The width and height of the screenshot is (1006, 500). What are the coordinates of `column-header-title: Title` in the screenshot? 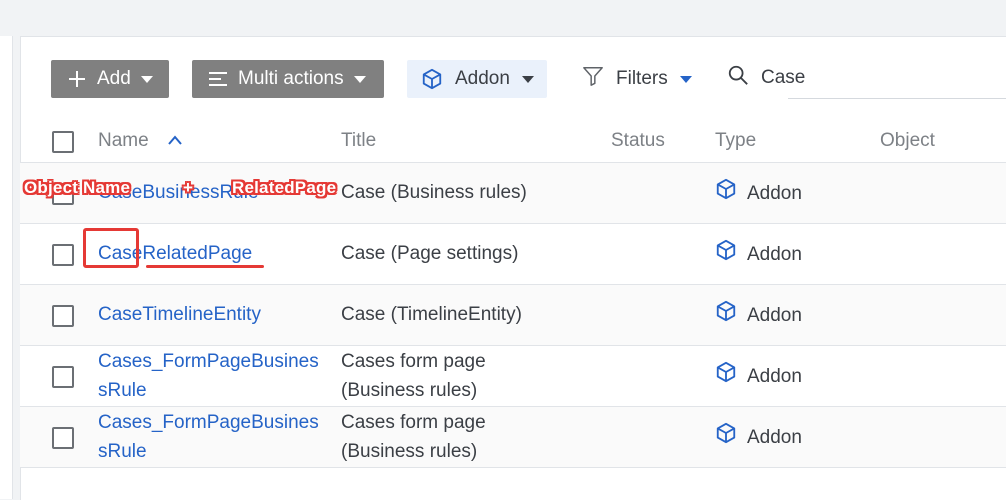 It's located at (358, 141).